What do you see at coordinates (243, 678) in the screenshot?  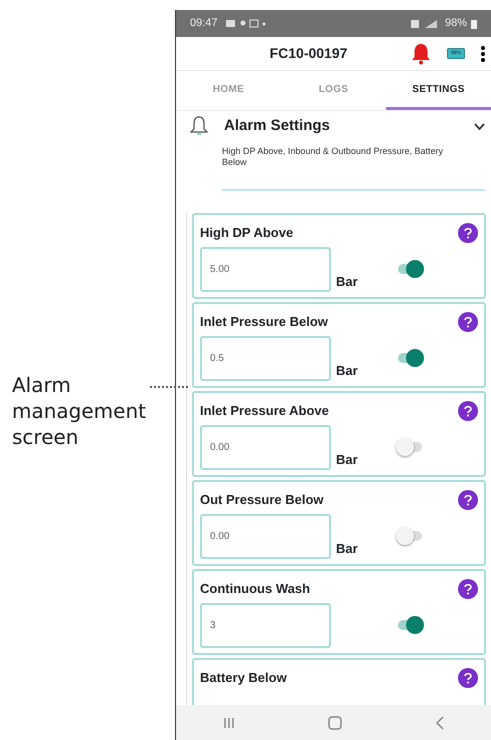 I see `alarm-title: Battery Below` at bounding box center [243, 678].